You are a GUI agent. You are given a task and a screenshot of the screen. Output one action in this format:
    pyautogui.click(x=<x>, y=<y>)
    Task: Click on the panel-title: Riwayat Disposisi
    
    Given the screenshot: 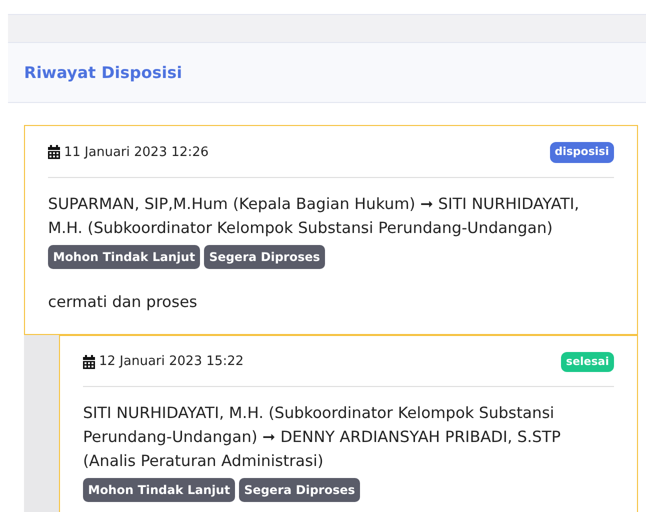 What is the action you would take?
    pyautogui.click(x=103, y=72)
    